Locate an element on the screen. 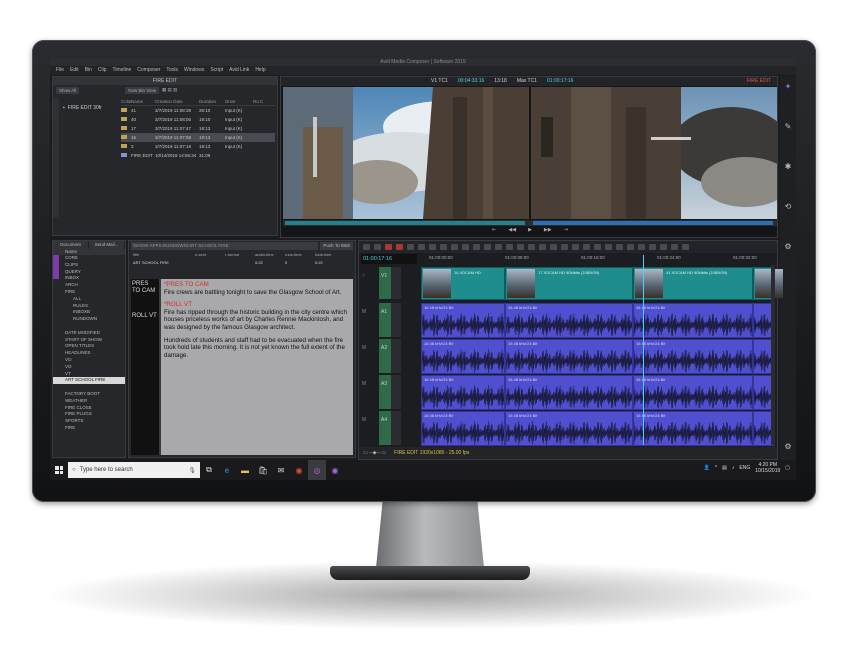 This screenshot has height=654, width=860. pen-icon: ✎ is located at coordinates (788, 127).